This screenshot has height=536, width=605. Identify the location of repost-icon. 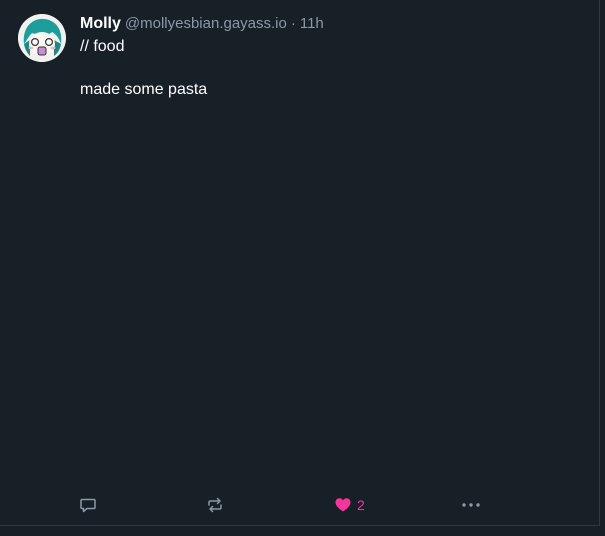
(215, 505).